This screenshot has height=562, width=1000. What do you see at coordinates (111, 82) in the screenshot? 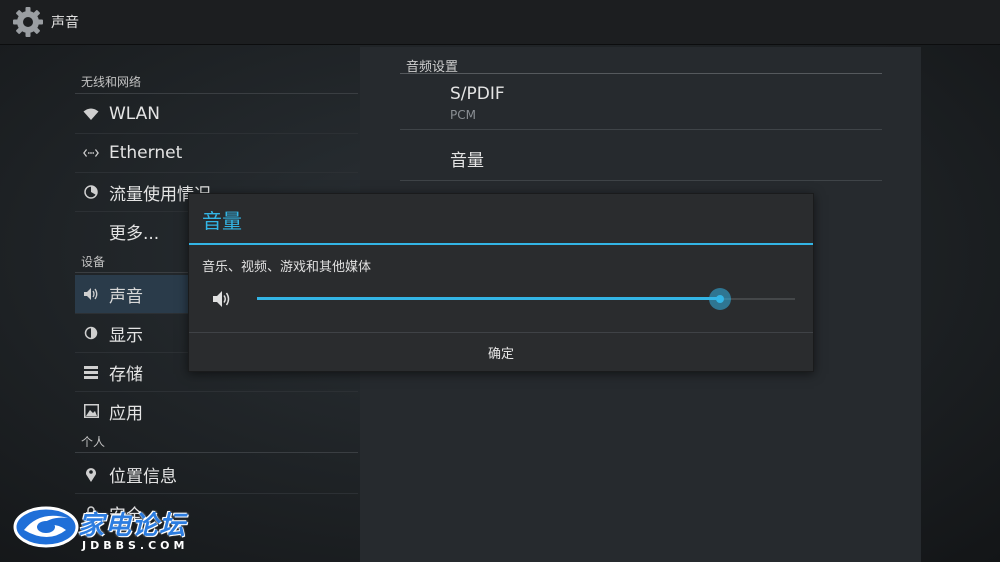
I see `section-header-wireless: 无线和网络` at bounding box center [111, 82].